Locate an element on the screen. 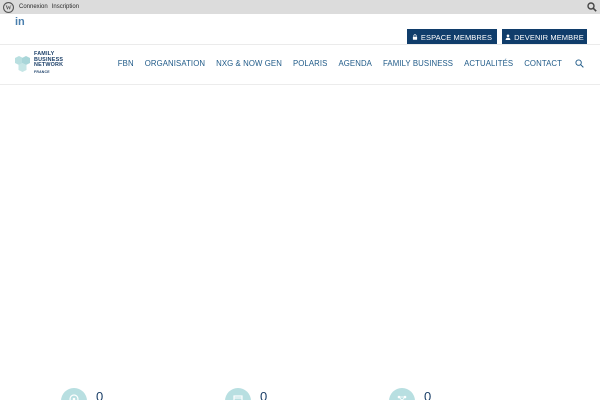 The width and height of the screenshot is (600, 400). wordpress-icon: W is located at coordinates (8, 7).